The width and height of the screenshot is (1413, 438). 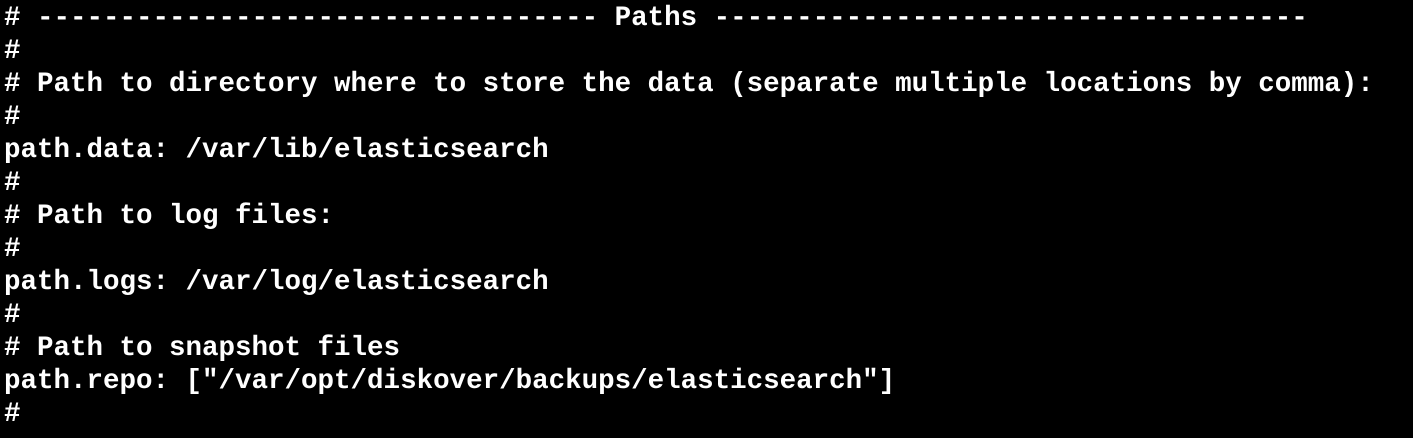 I want to click on path-logs-comment: # Path to log files:, so click(x=169, y=216).